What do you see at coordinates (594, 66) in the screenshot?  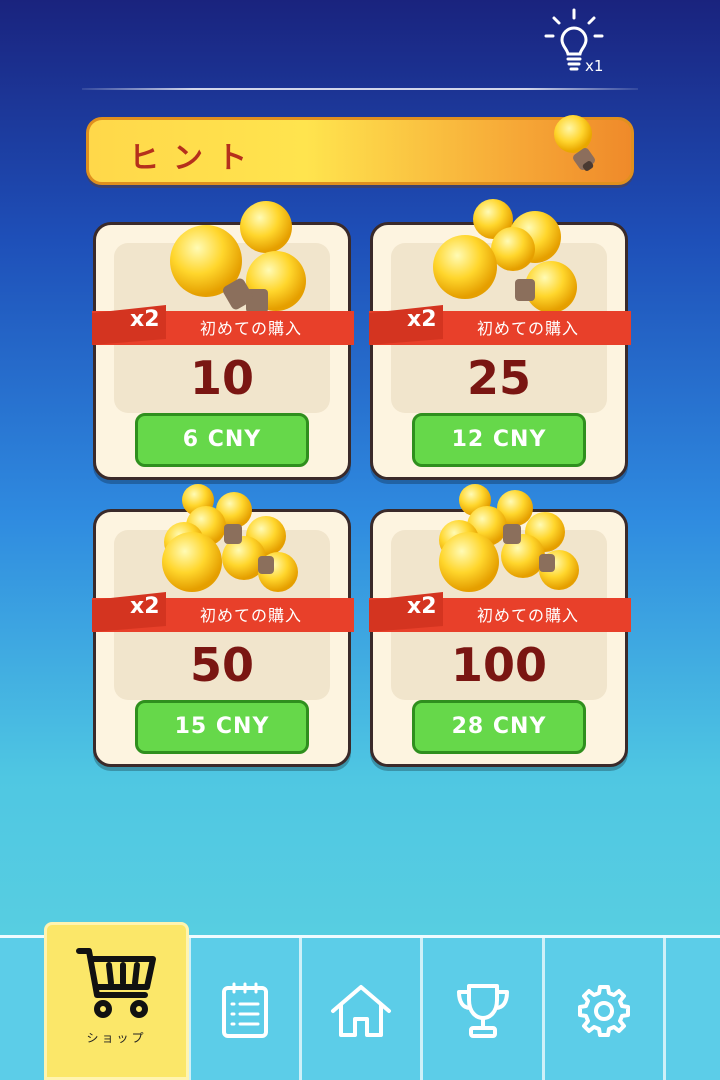 I see `hint-count: x1` at bounding box center [594, 66].